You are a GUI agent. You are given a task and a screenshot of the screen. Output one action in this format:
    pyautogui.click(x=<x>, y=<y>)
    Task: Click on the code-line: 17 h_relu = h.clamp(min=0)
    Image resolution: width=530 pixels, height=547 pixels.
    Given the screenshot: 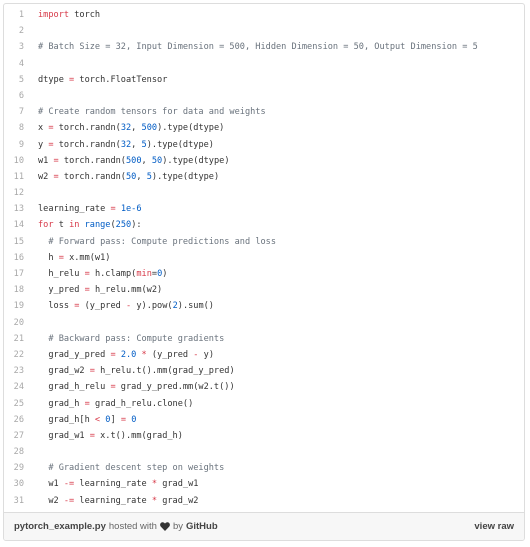 What is the action you would take?
    pyautogui.click(x=264, y=274)
    